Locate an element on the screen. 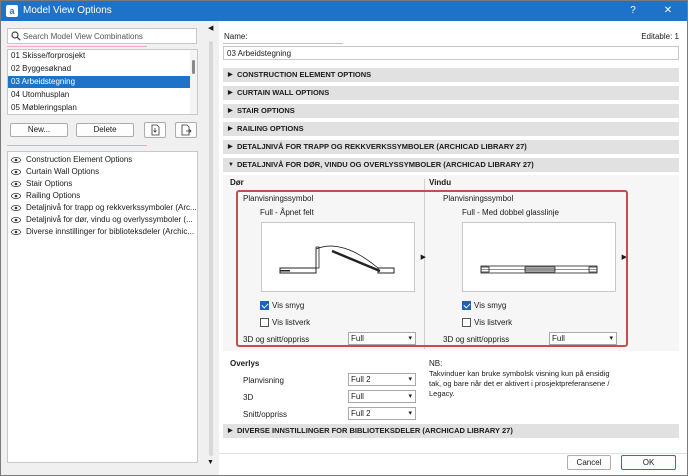 Image resolution: width=688 pixels, height=476 pixels. import-icon is located at coordinates (155, 130).